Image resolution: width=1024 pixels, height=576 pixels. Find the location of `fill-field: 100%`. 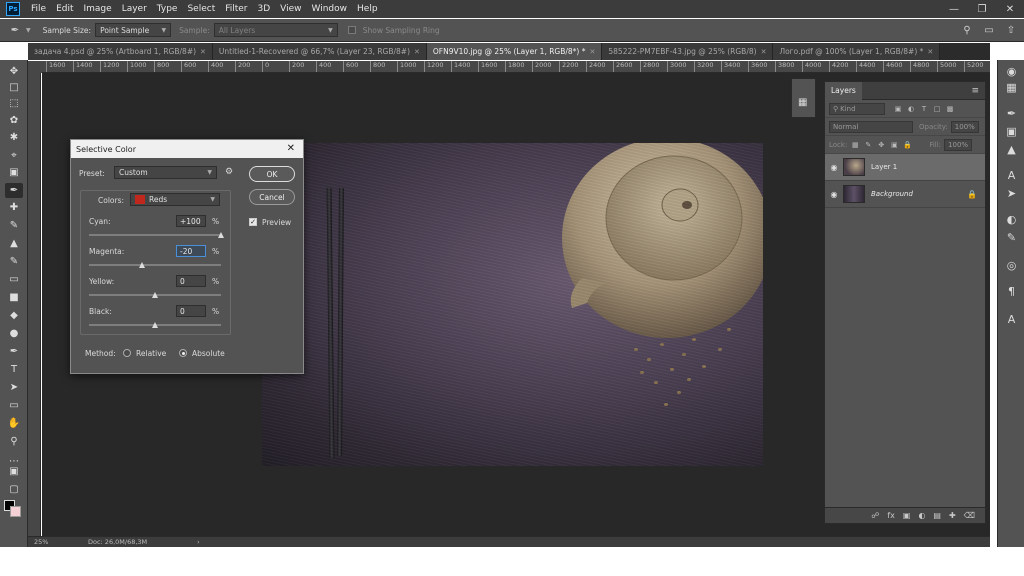

fill-field: 100% is located at coordinates (958, 144).